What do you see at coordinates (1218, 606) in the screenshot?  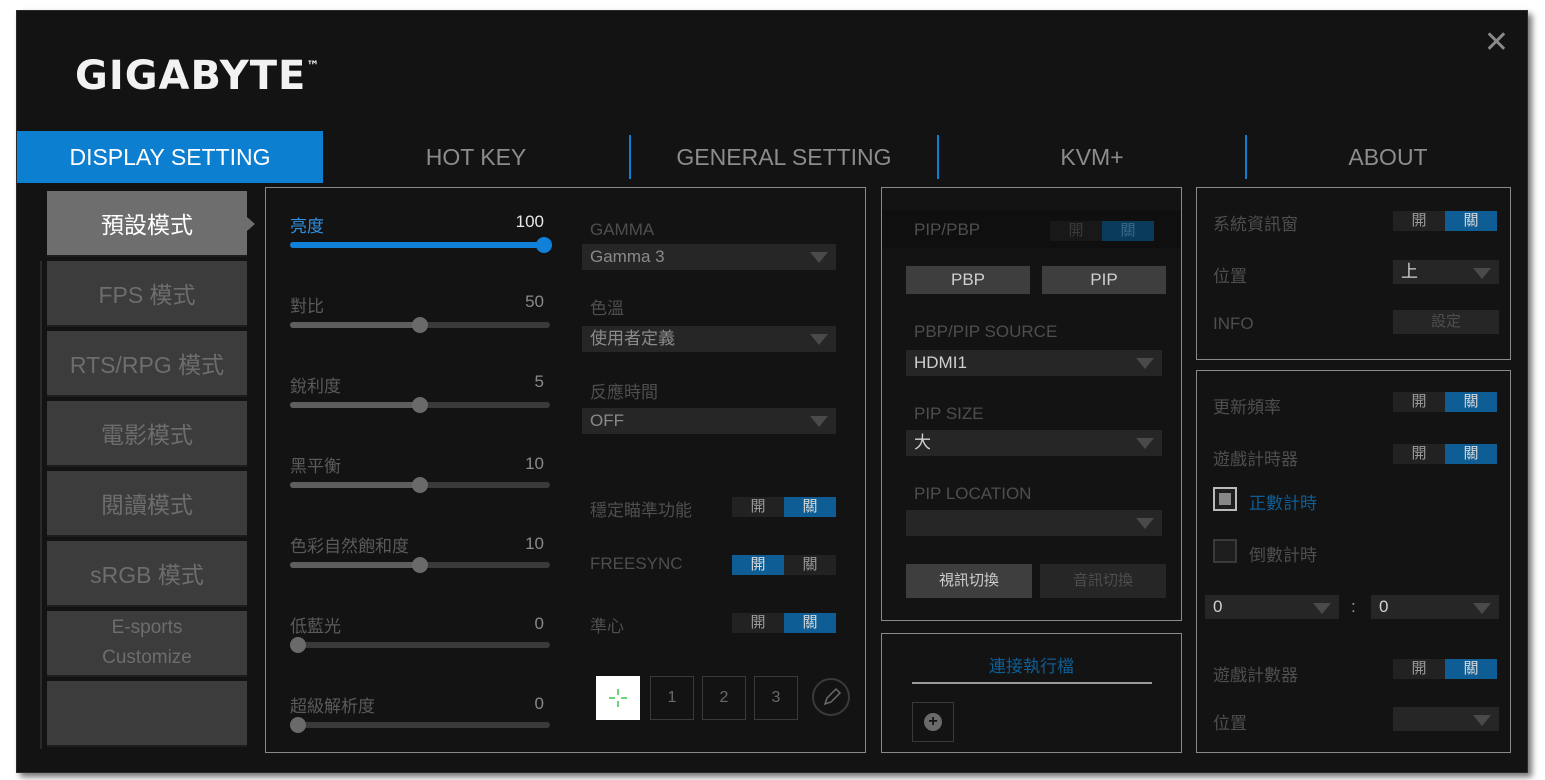 I see `timer-minutes-value: 0` at bounding box center [1218, 606].